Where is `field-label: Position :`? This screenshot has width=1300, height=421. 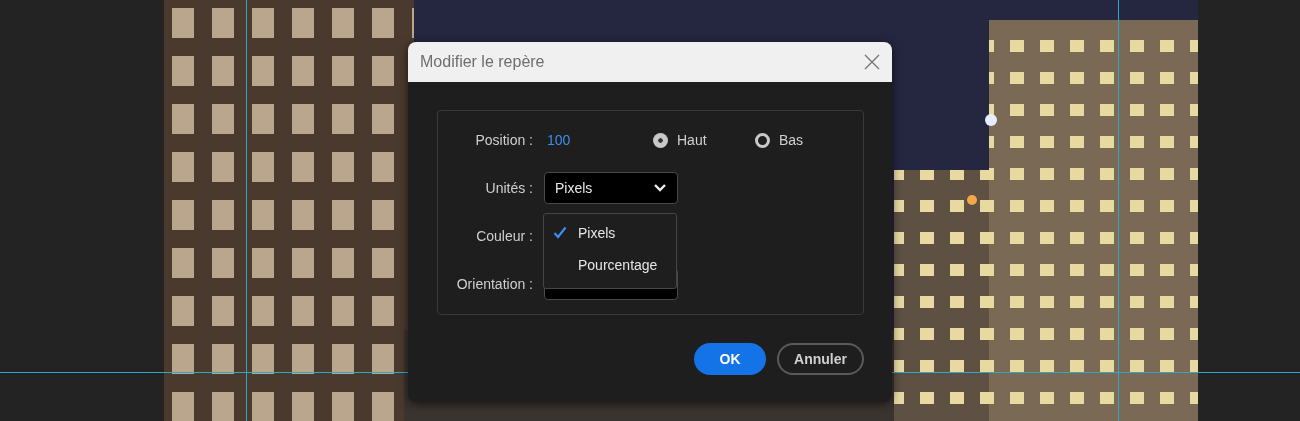
field-label: Position : is located at coordinates (503, 140).